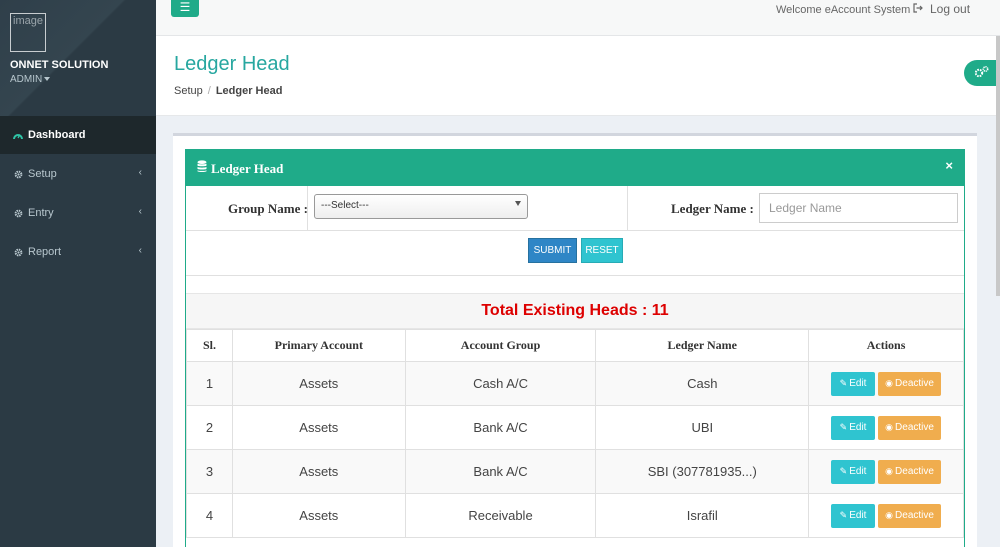 The width and height of the screenshot is (1000, 547). What do you see at coordinates (78, 252) in the screenshot?
I see `sidebar-item-report: Report ‹` at bounding box center [78, 252].